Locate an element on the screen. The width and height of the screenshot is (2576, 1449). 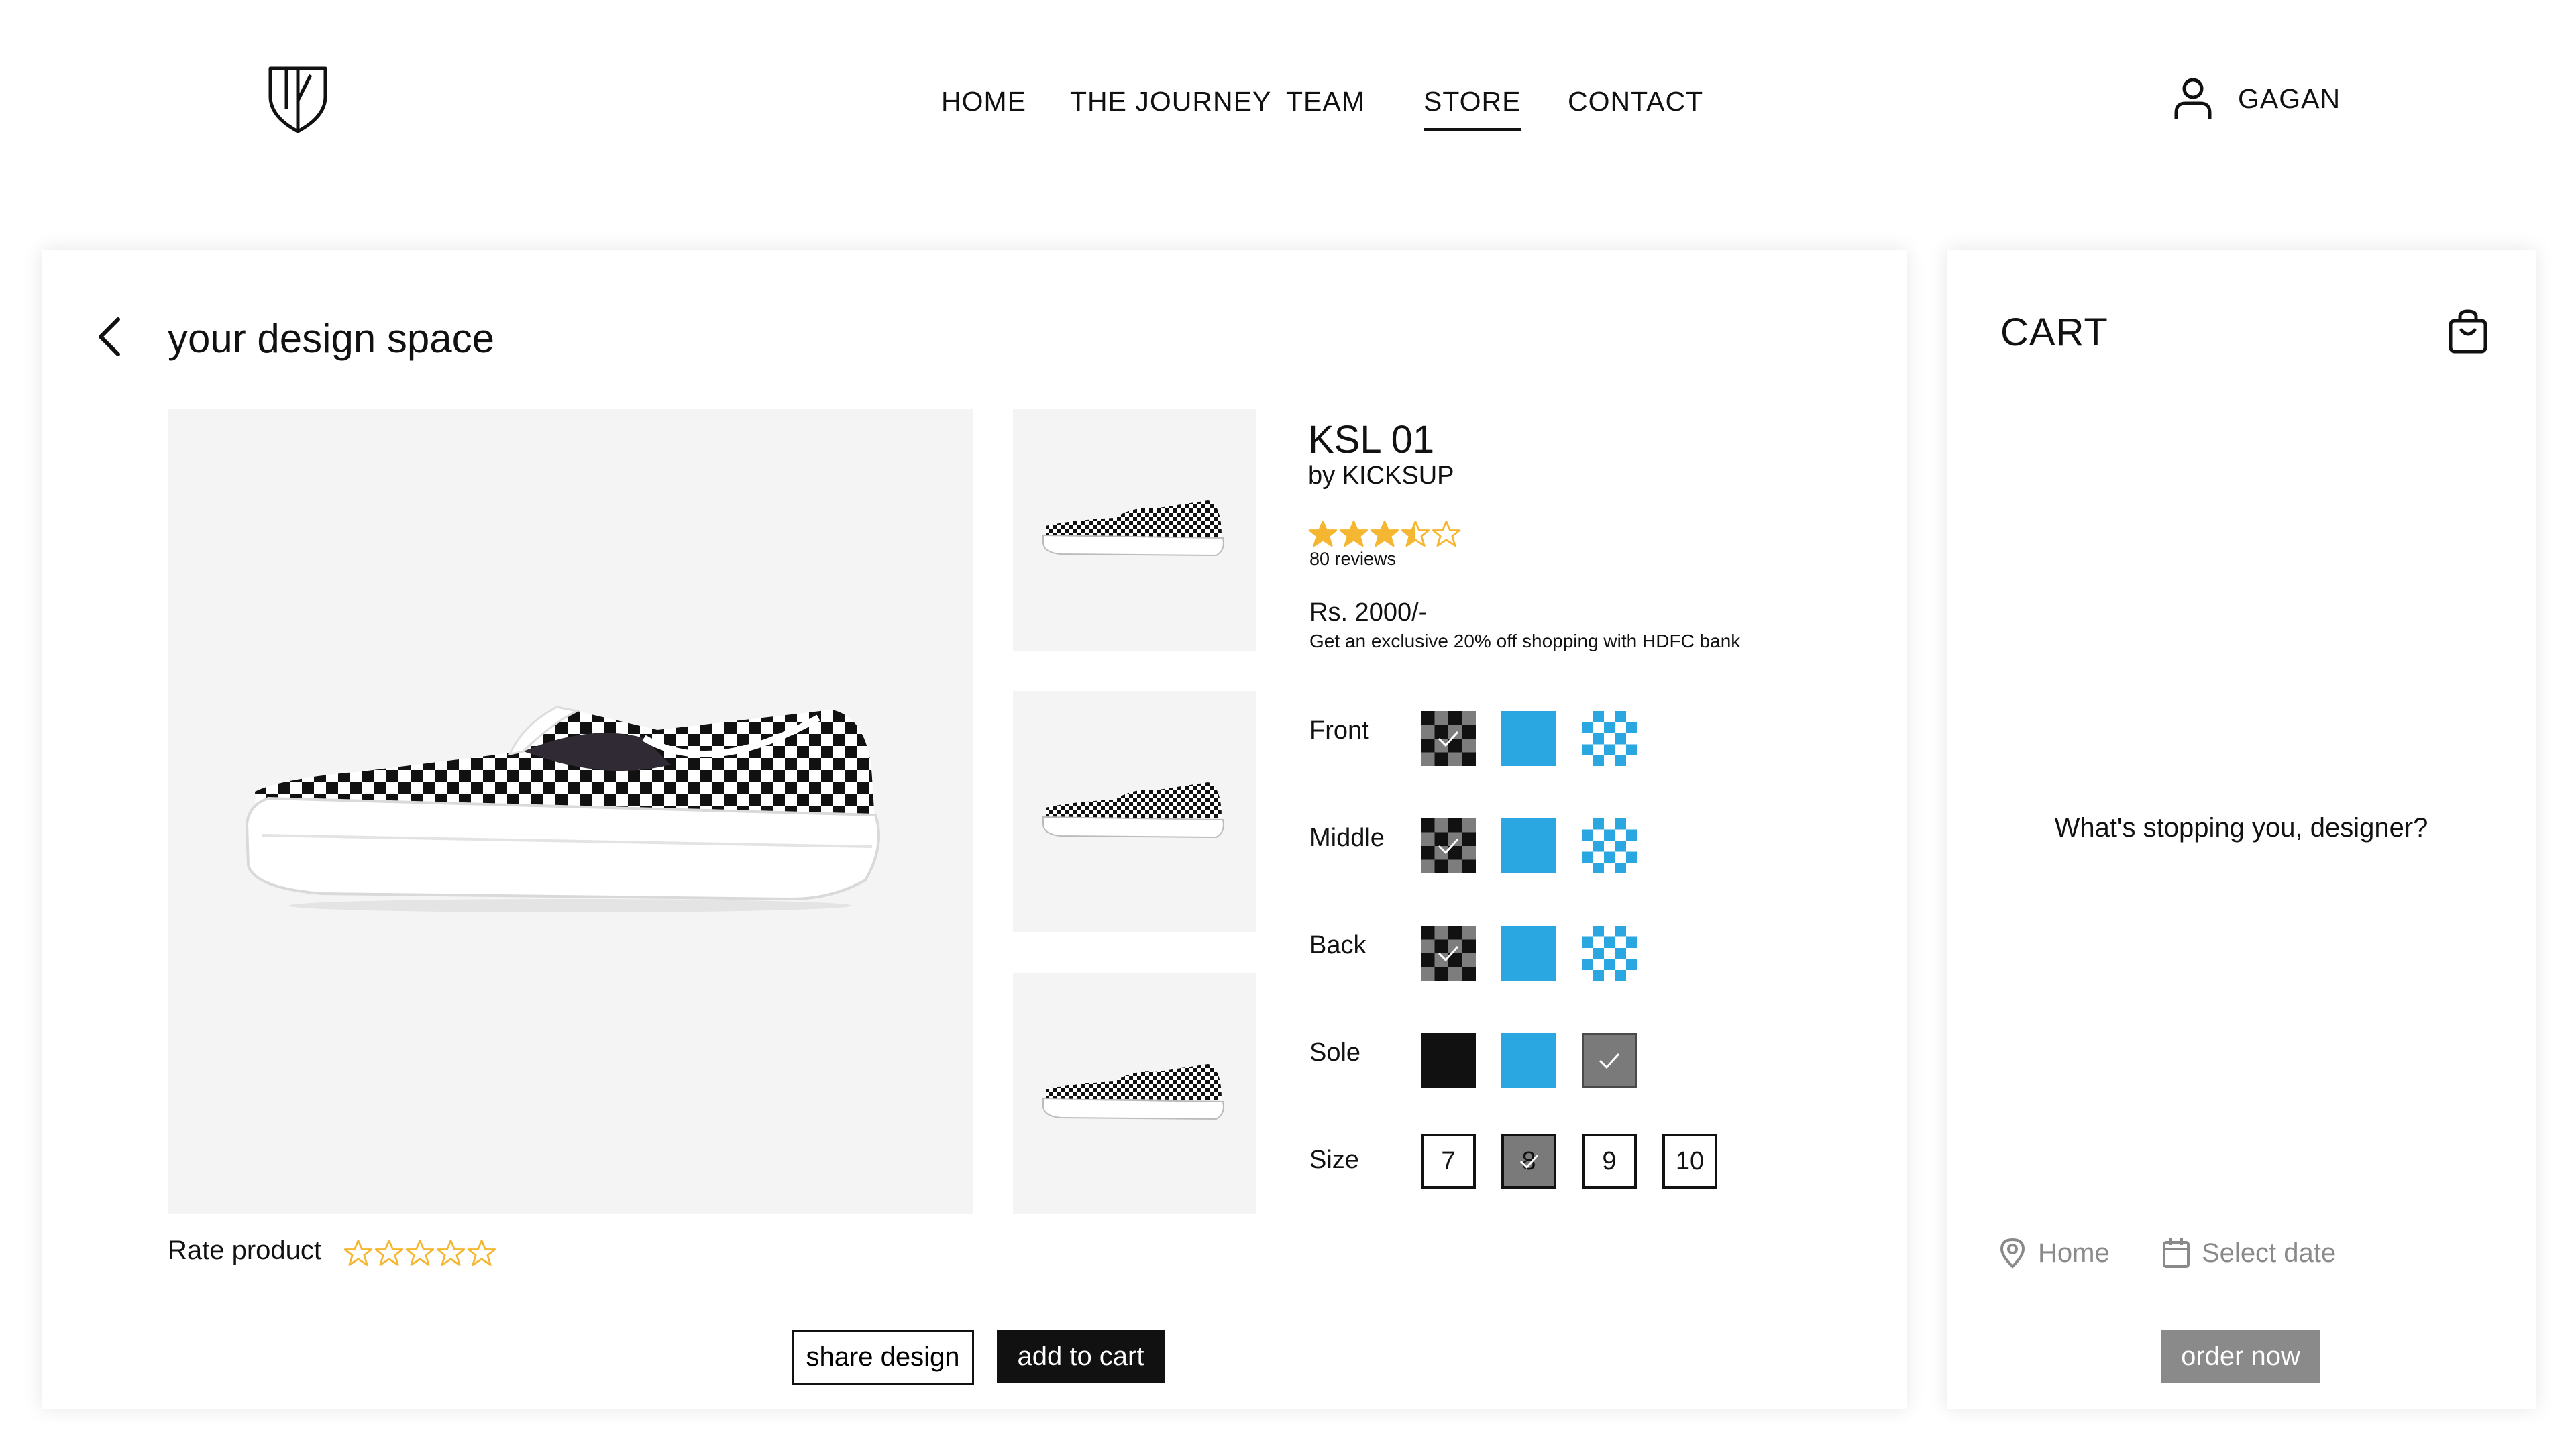
size-option-10: 10 is located at coordinates (1689, 1161).